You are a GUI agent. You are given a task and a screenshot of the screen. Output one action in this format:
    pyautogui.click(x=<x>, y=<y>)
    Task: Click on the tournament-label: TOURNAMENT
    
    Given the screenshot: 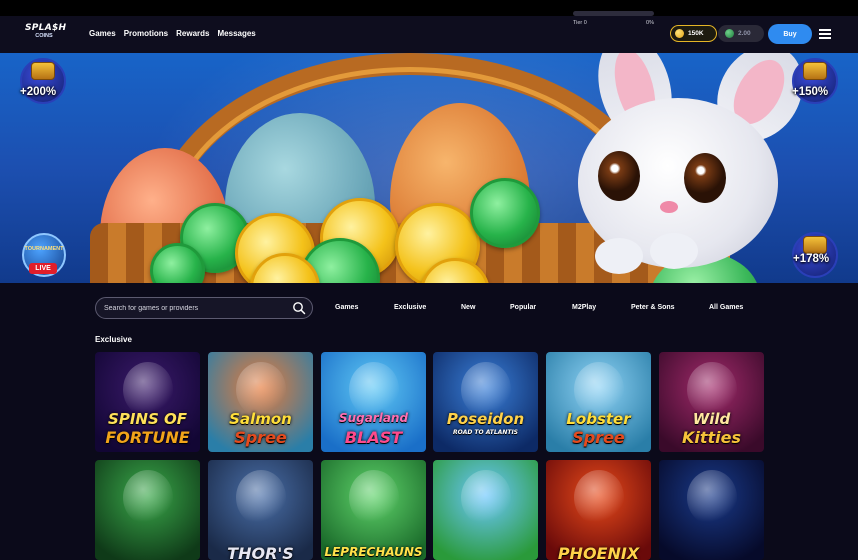 What is the action you would take?
    pyautogui.click(x=44, y=249)
    